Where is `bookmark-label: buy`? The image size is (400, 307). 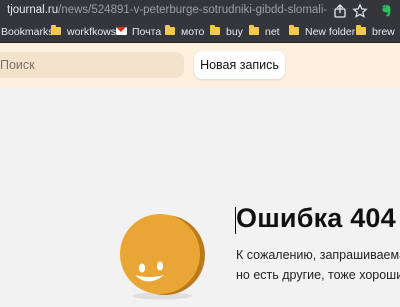
bookmark-label: buy is located at coordinates (234, 32).